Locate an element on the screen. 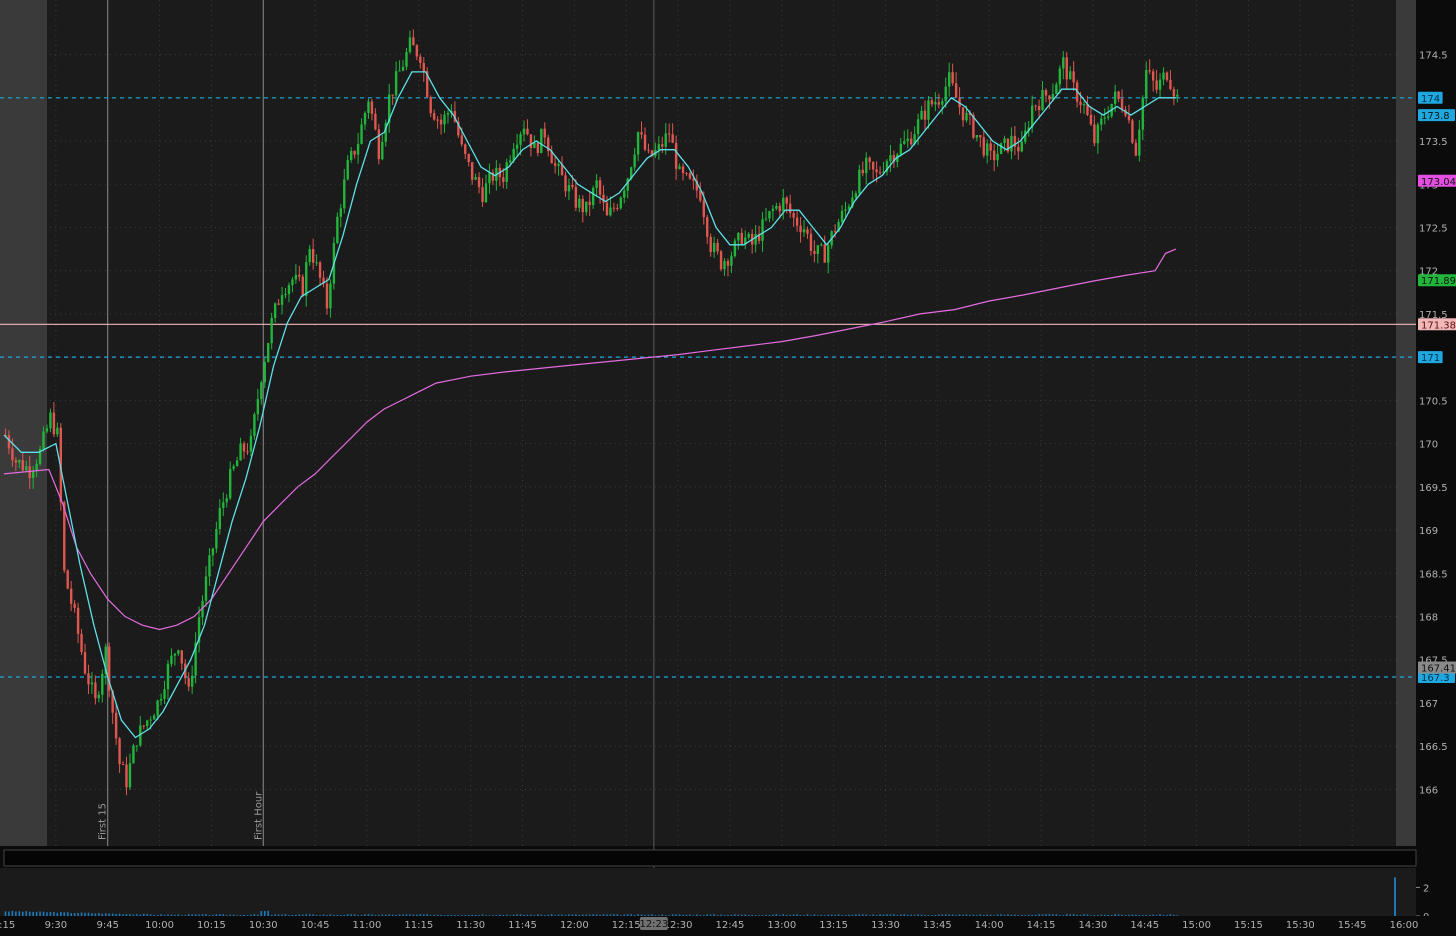 The image size is (1456, 936). x-tick-label: 11:00 is located at coordinates (367, 925).